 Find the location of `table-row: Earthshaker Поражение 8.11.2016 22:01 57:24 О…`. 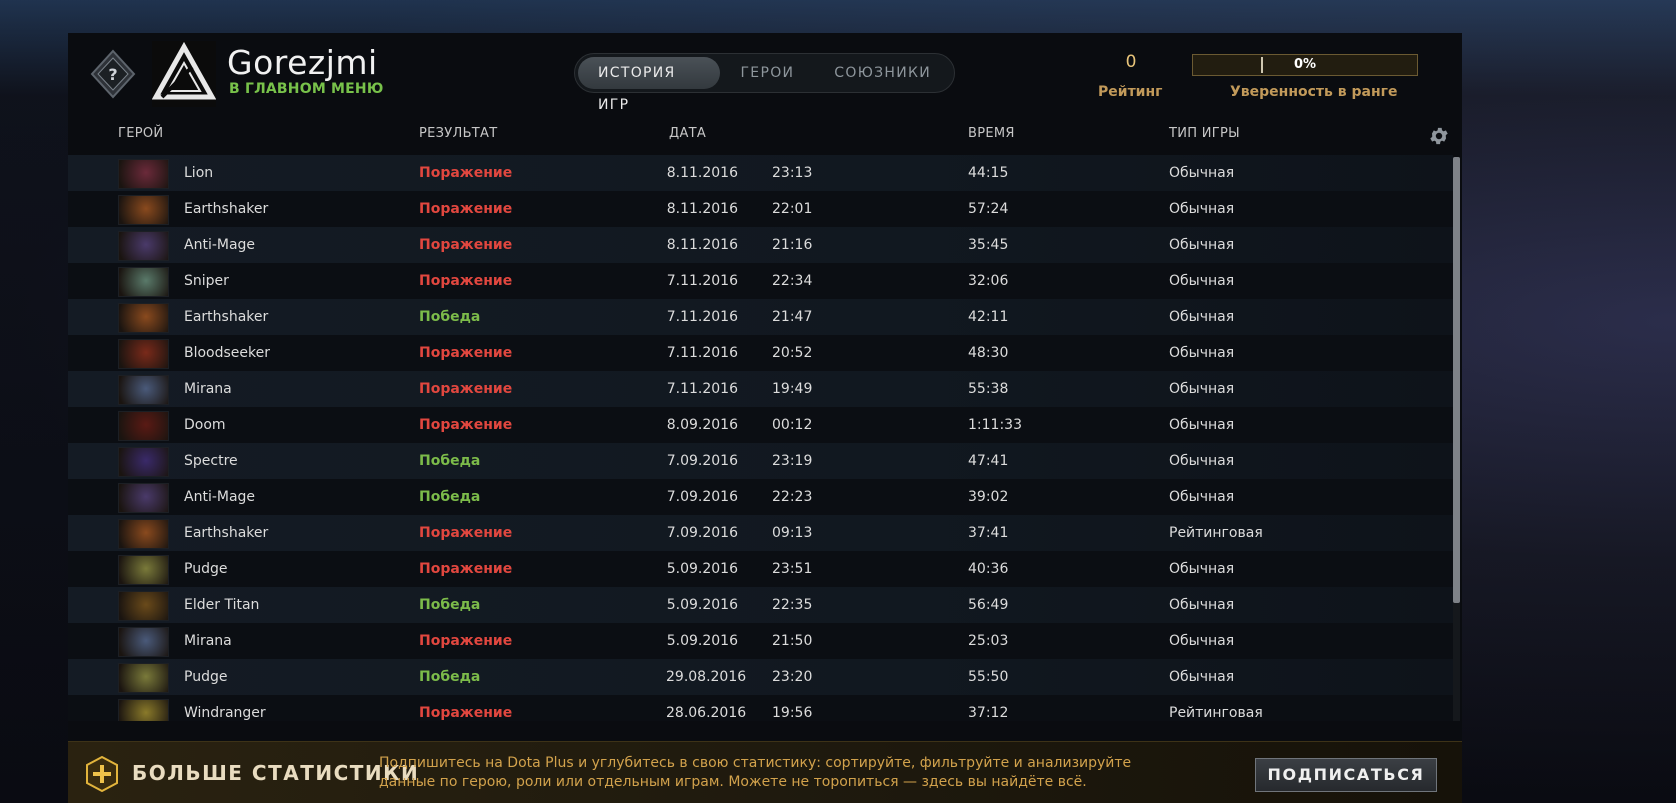

table-row: Earthshaker Поражение 8.11.2016 22:01 57:24 О… is located at coordinates (760, 209).